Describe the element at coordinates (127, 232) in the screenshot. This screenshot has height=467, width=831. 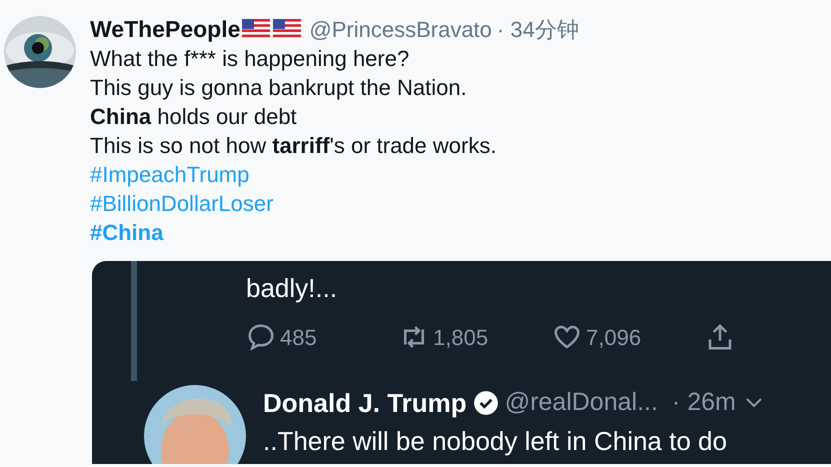
I see `hashtag-link: #China` at that location.